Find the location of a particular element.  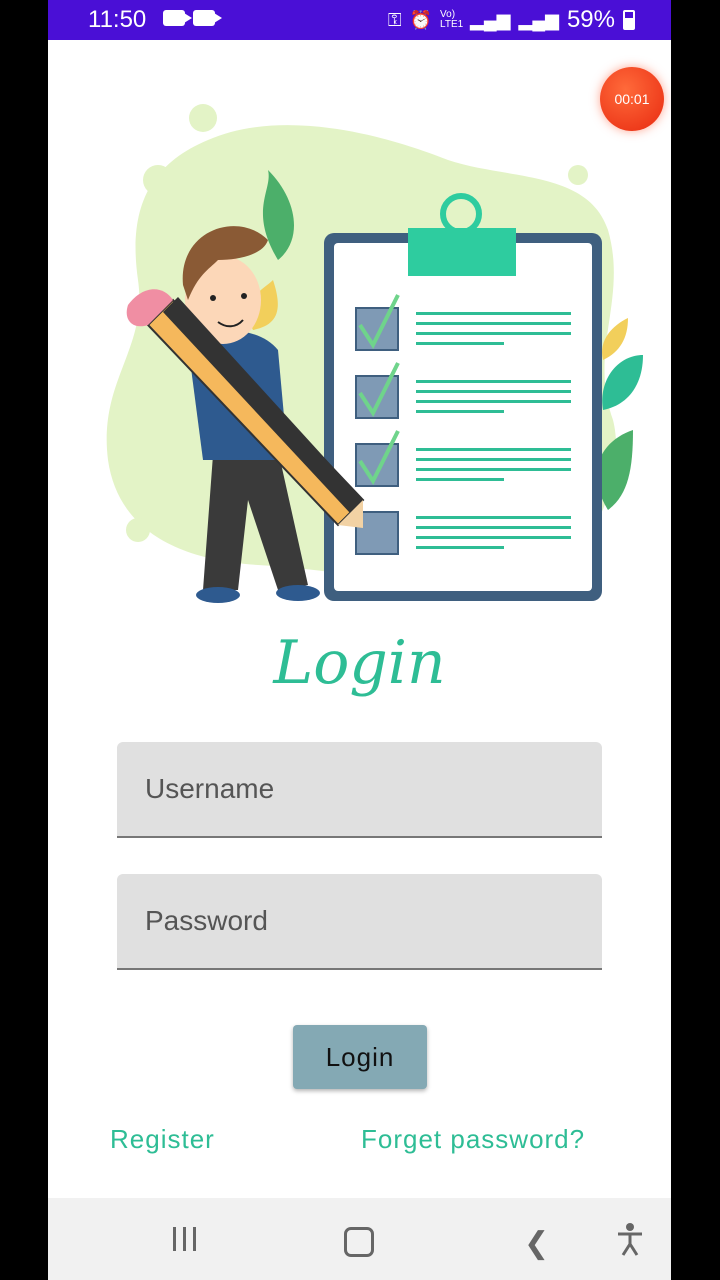

navigation-bar: ❮ is located at coordinates (359, 1239).